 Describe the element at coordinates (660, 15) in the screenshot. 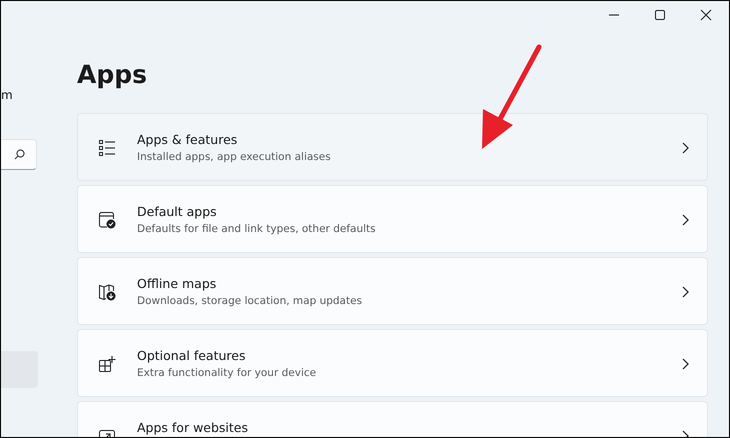

I see `maximize-icon` at that location.